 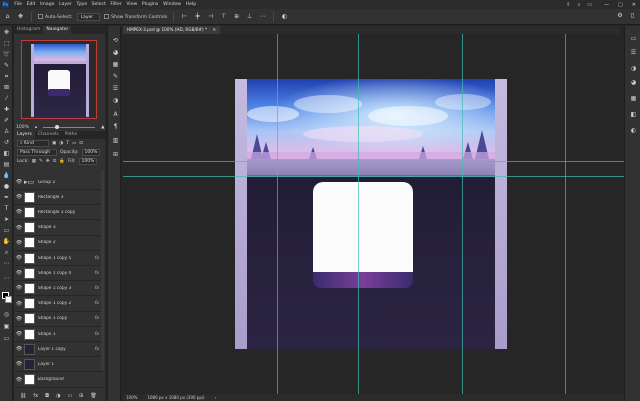 What do you see at coordinates (18, 4) in the screenshot?
I see `menu-file: File` at bounding box center [18, 4].